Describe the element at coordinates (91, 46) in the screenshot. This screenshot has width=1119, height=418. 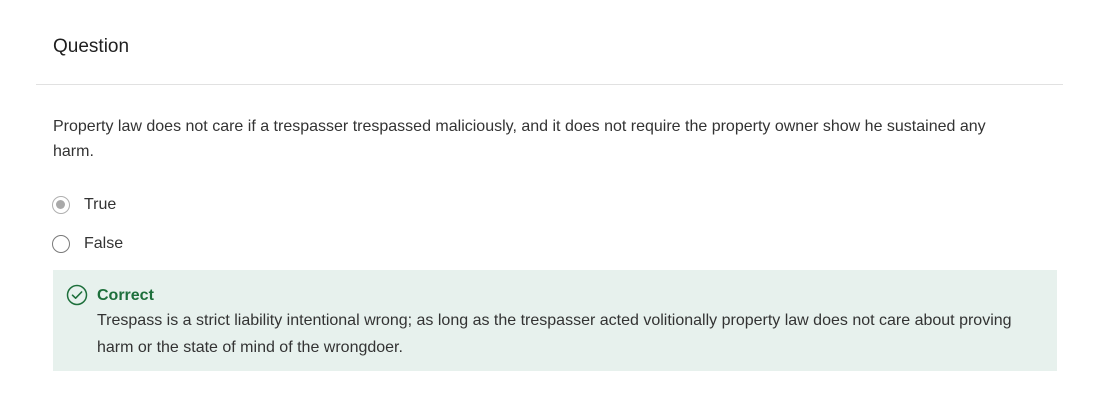
I see `question-title: Question` at that location.